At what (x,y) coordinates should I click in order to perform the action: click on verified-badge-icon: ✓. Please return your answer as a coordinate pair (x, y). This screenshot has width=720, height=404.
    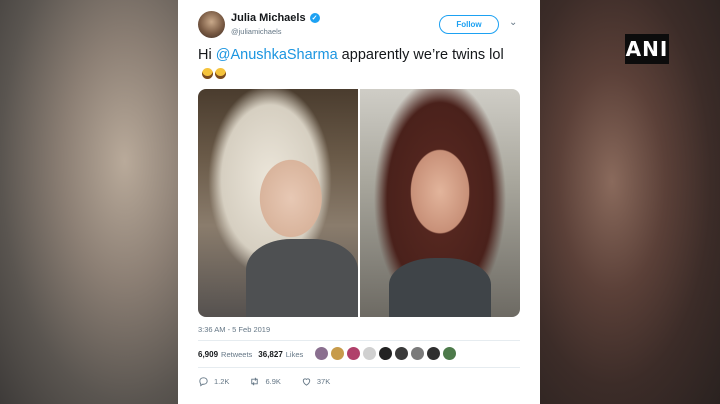
    Looking at the image, I should click on (314, 18).